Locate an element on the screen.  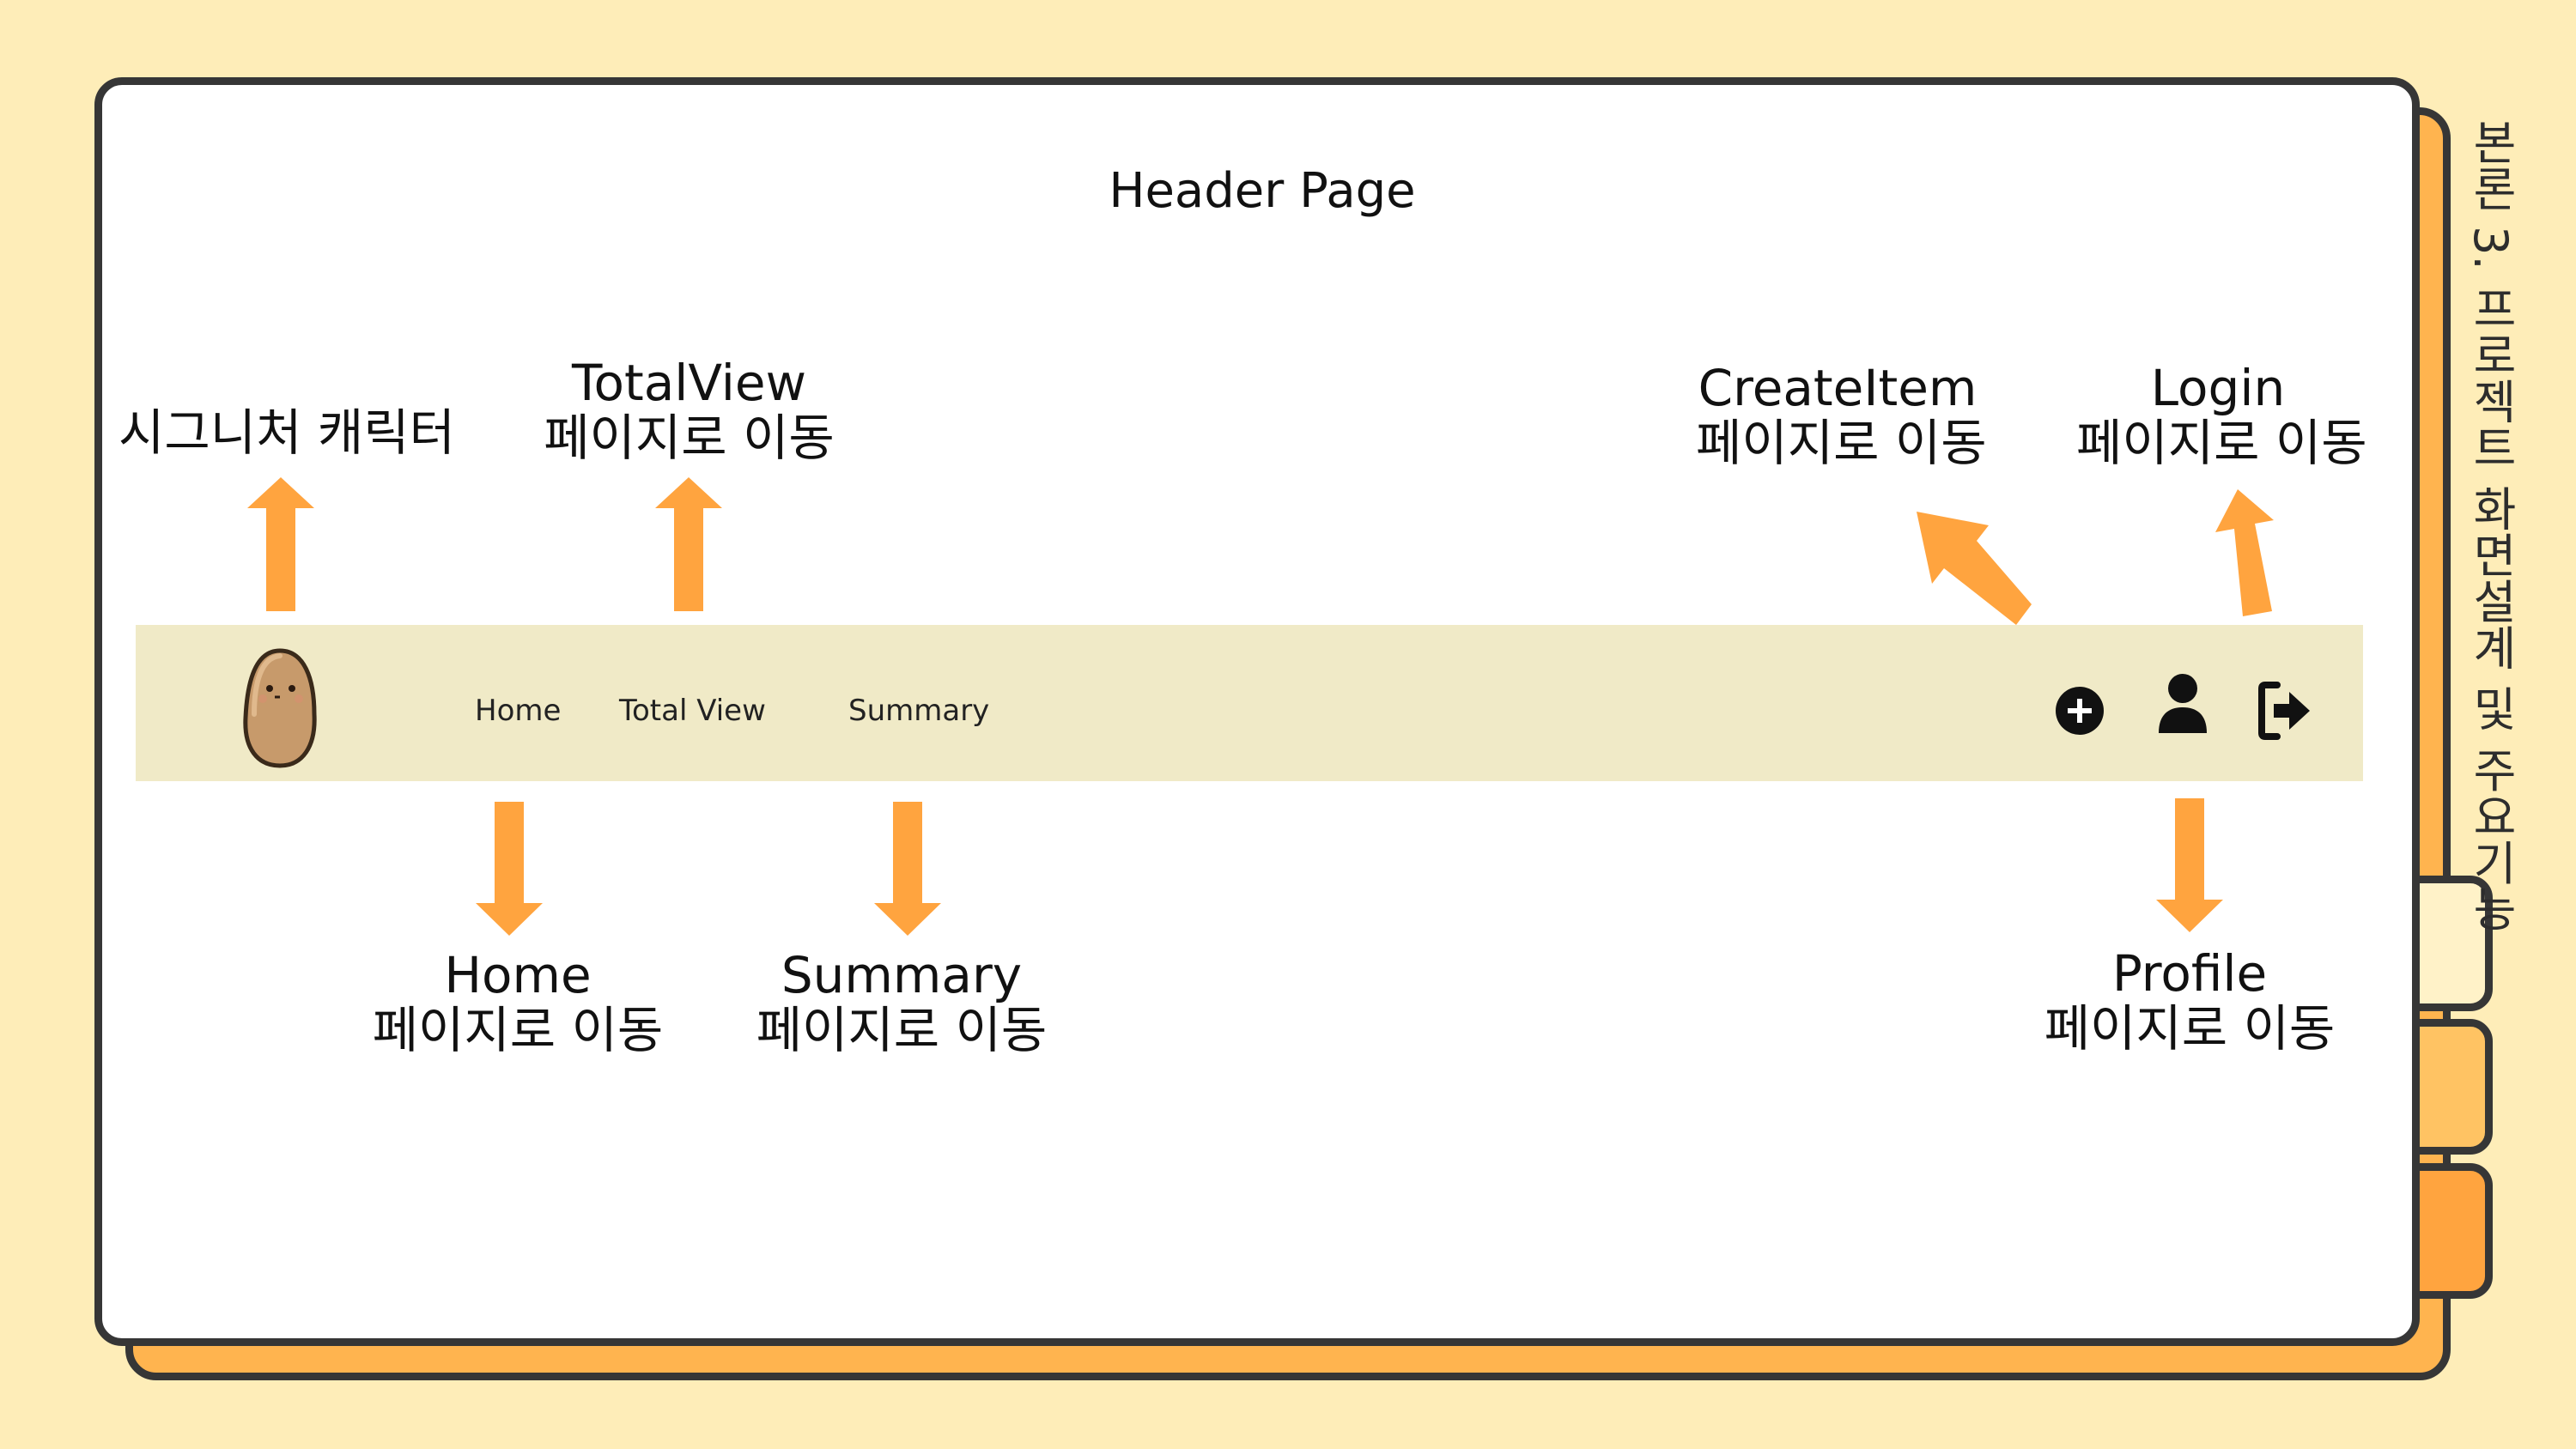
arrow-profile is located at coordinates (2189, 865).